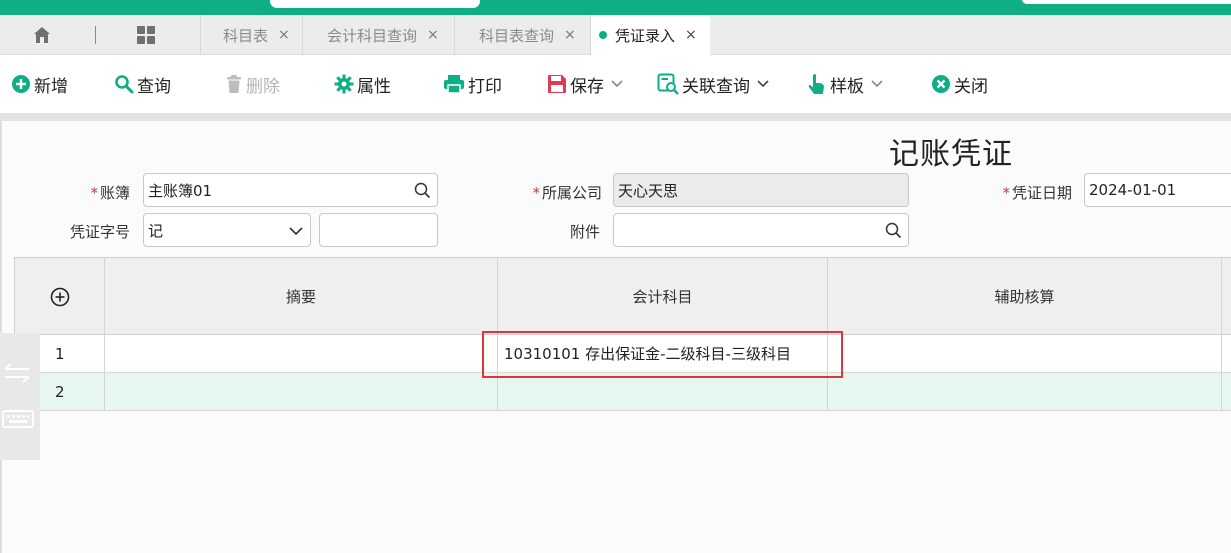  Describe the element at coordinates (645, 35) in the screenshot. I see `tab-label: 凭证录入` at that location.